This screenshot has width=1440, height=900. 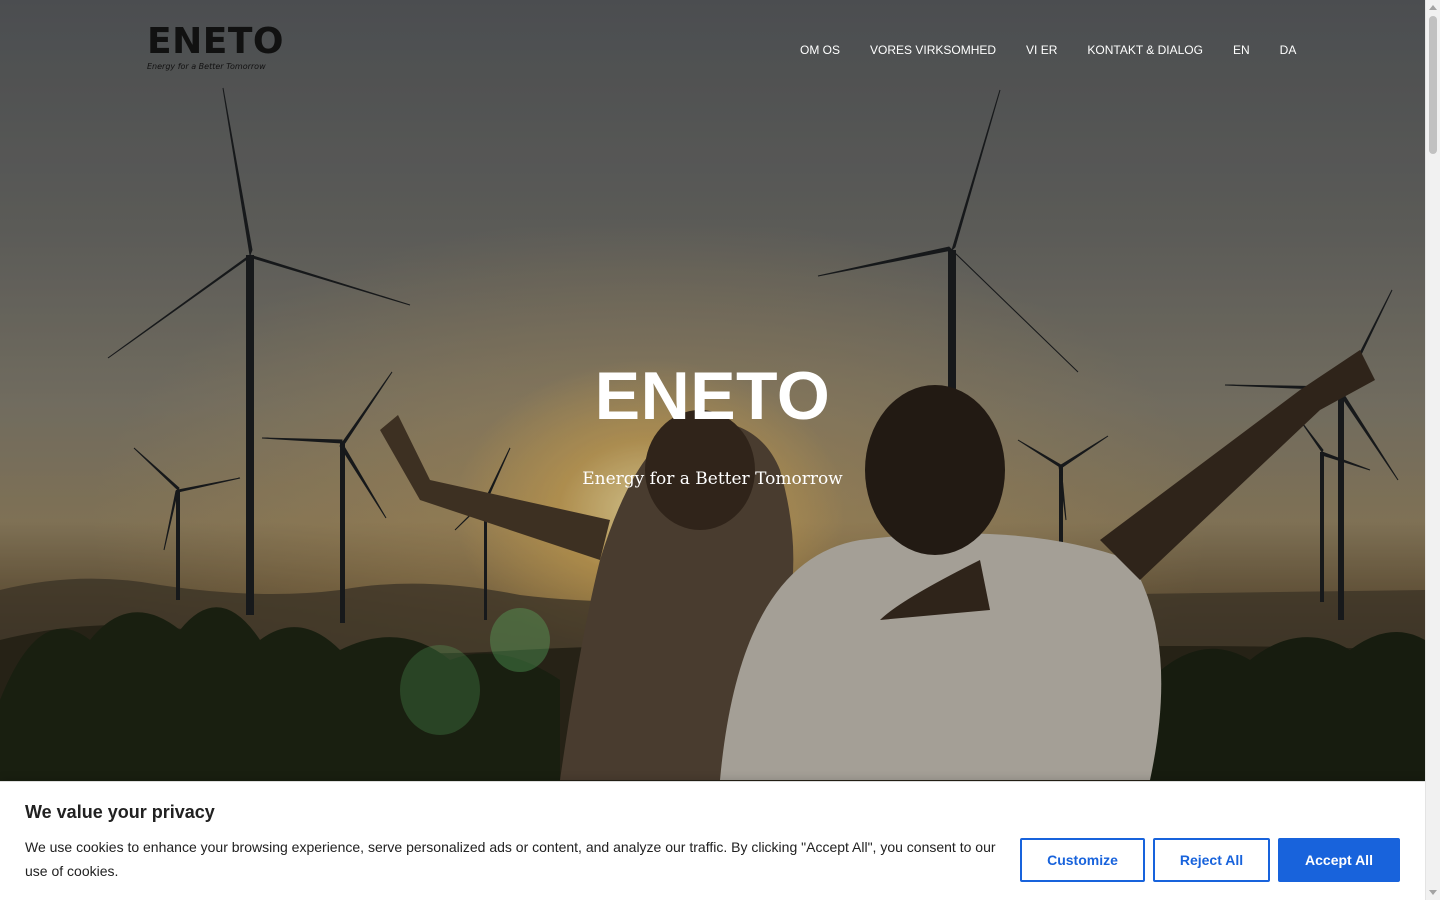 I want to click on scroll-up-arrow-icon, so click(x=1433, y=7).